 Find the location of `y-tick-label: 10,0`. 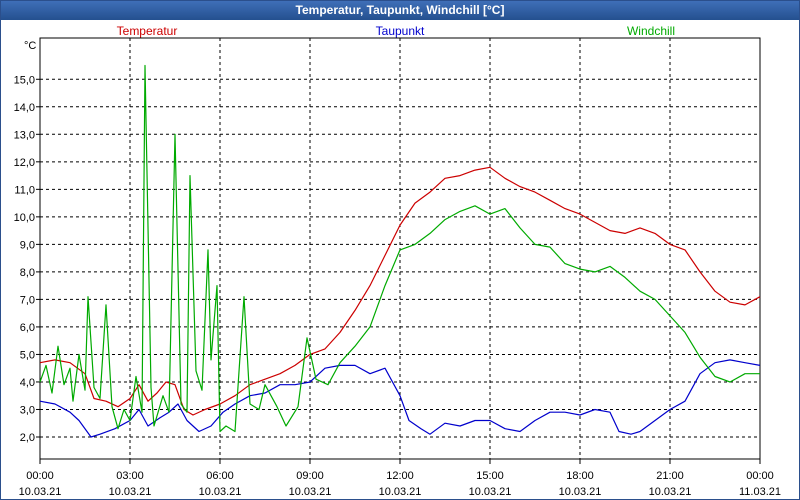

y-tick-label: 10,0 is located at coordinates (24, 218).